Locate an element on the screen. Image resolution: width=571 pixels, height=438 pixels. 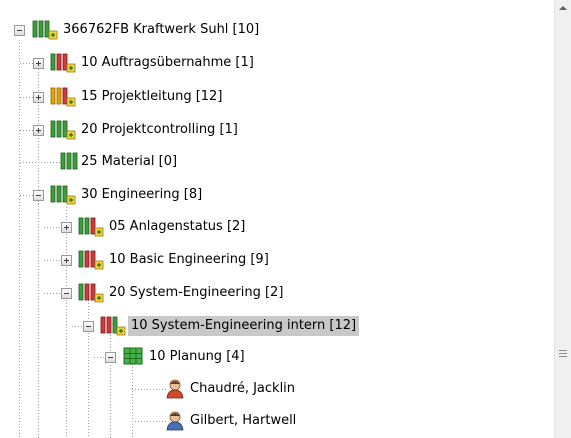
tree-node-projektleitung: 15 Projektleitung [12] is located at coordinates (270, 97).